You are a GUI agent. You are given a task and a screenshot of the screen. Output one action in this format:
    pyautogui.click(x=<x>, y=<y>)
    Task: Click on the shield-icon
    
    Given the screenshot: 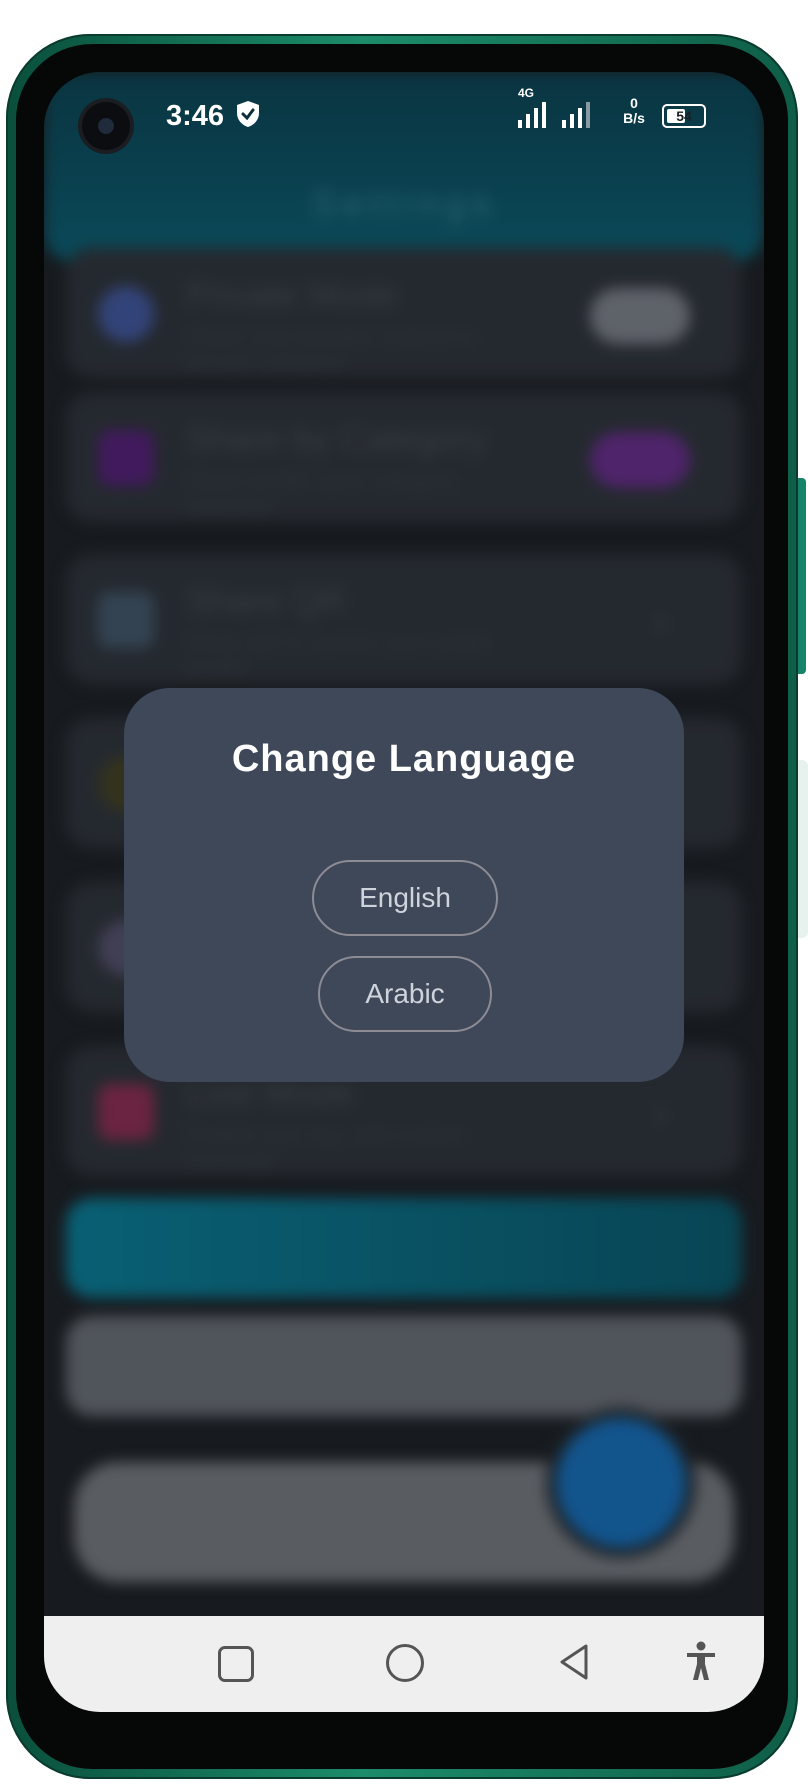 What is the action you would take?
    pyautogui.click(x=248, y=114)
    